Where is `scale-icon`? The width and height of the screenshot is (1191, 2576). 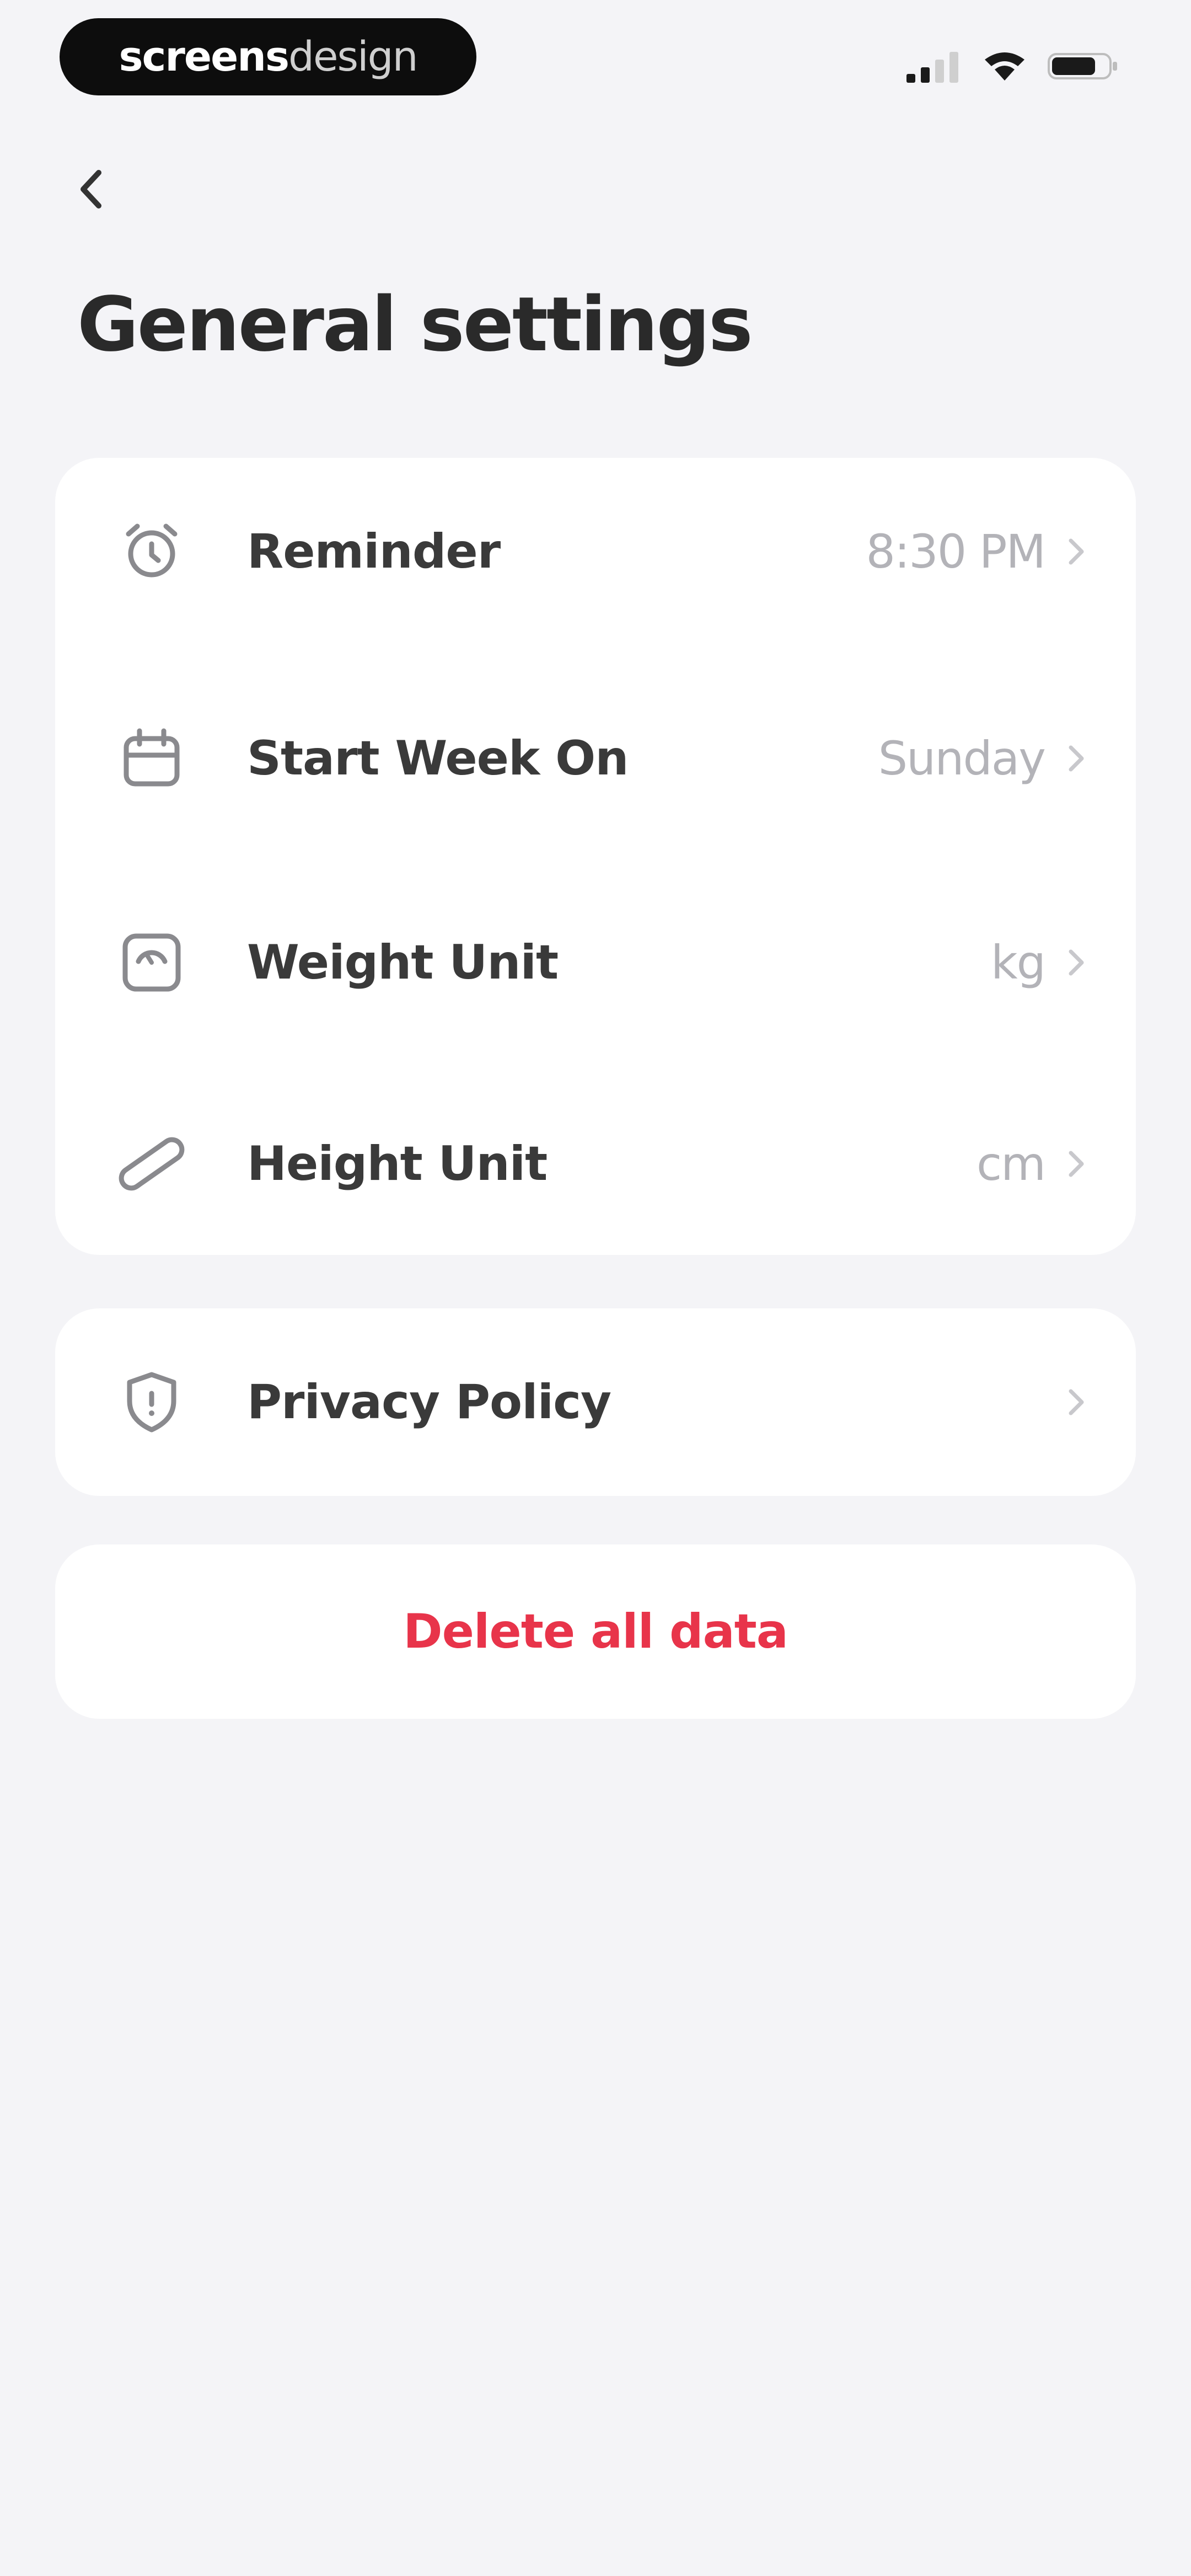
scale-icon is located at coordinates (152, 962).